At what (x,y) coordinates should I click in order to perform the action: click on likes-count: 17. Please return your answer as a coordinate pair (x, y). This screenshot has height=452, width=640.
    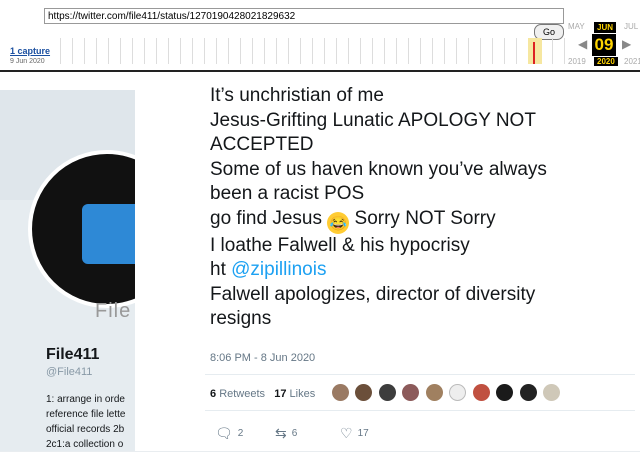
    Looking at the image, I should click on (280, 394).